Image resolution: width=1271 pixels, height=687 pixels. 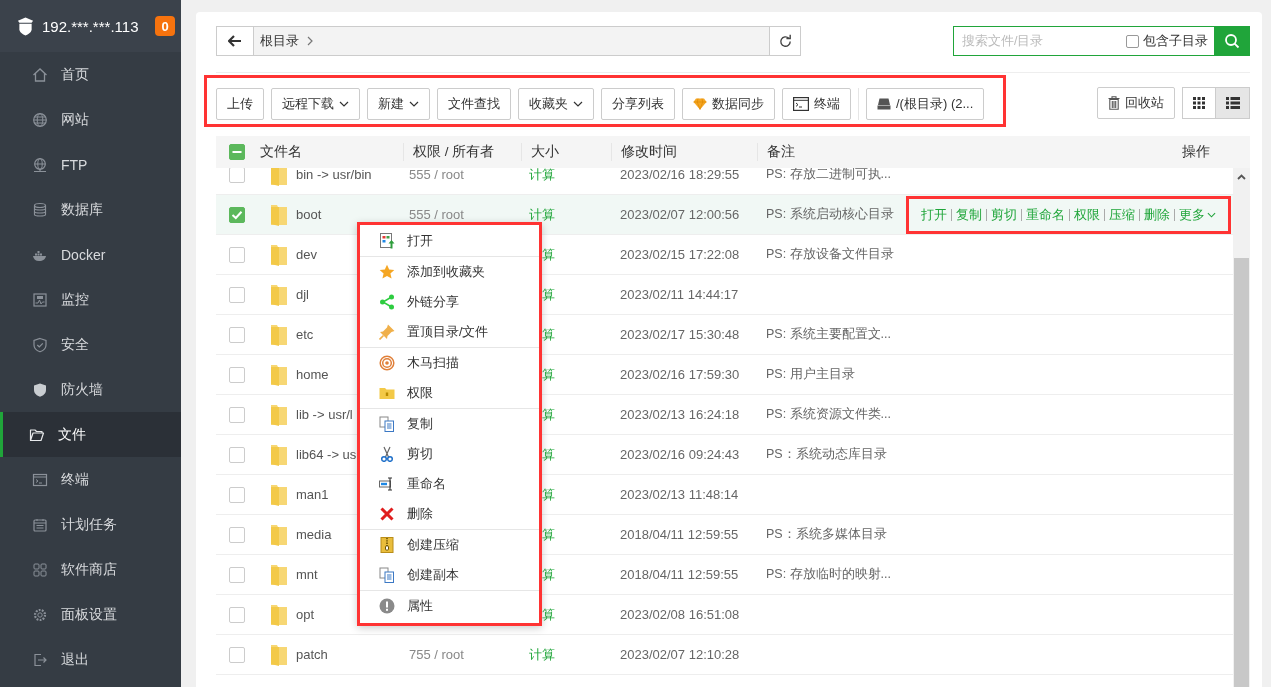 I want to click on file-name: man1, so click(x=312, y=494).